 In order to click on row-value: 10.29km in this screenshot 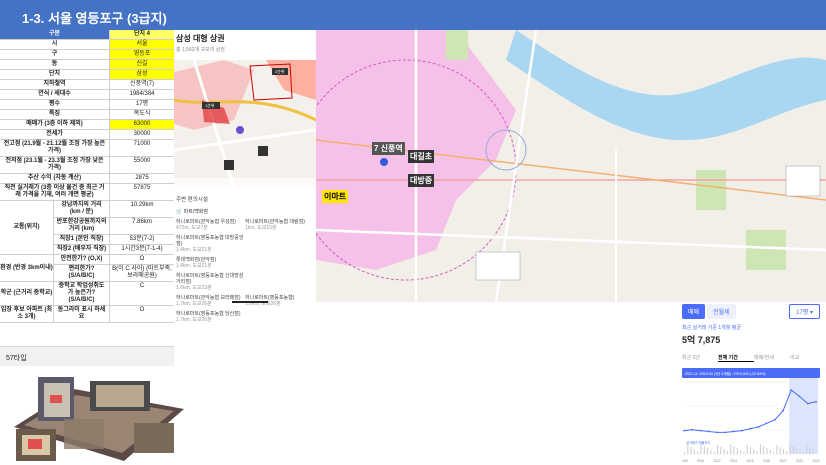, I will do `click(142, 205)`.